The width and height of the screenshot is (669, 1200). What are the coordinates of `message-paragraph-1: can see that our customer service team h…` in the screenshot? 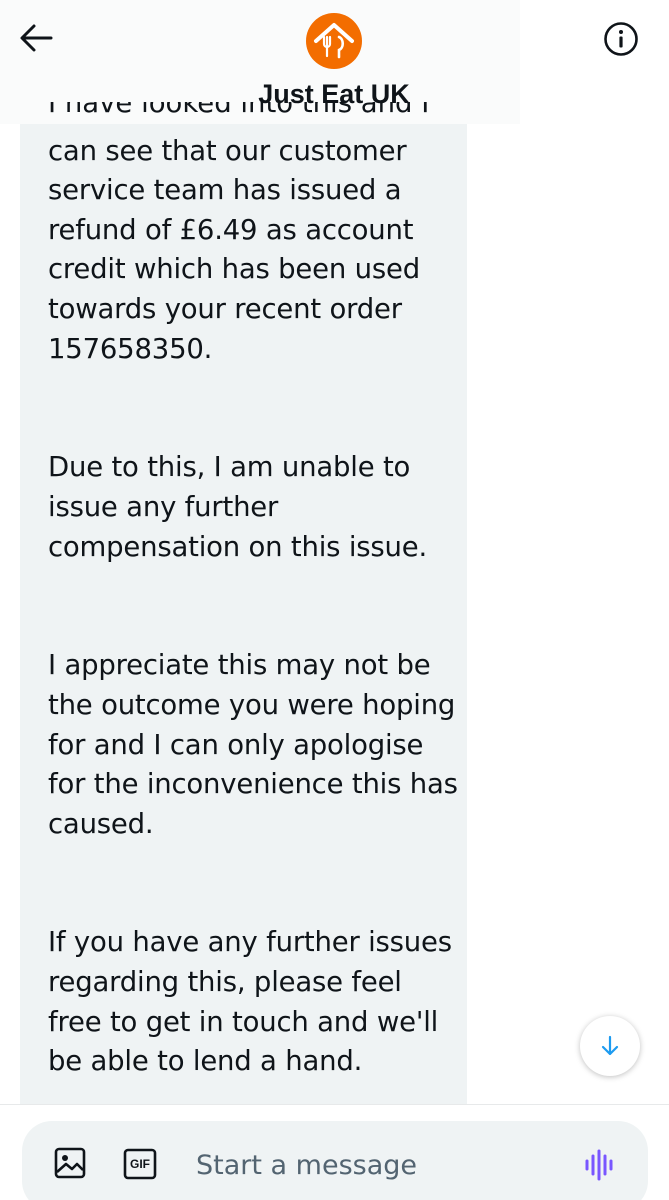 It's located at (234, 249).